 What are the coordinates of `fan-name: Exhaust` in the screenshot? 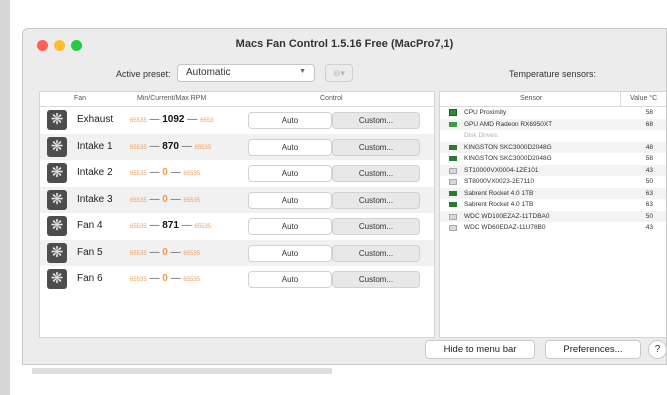 It's located at (95, 119).